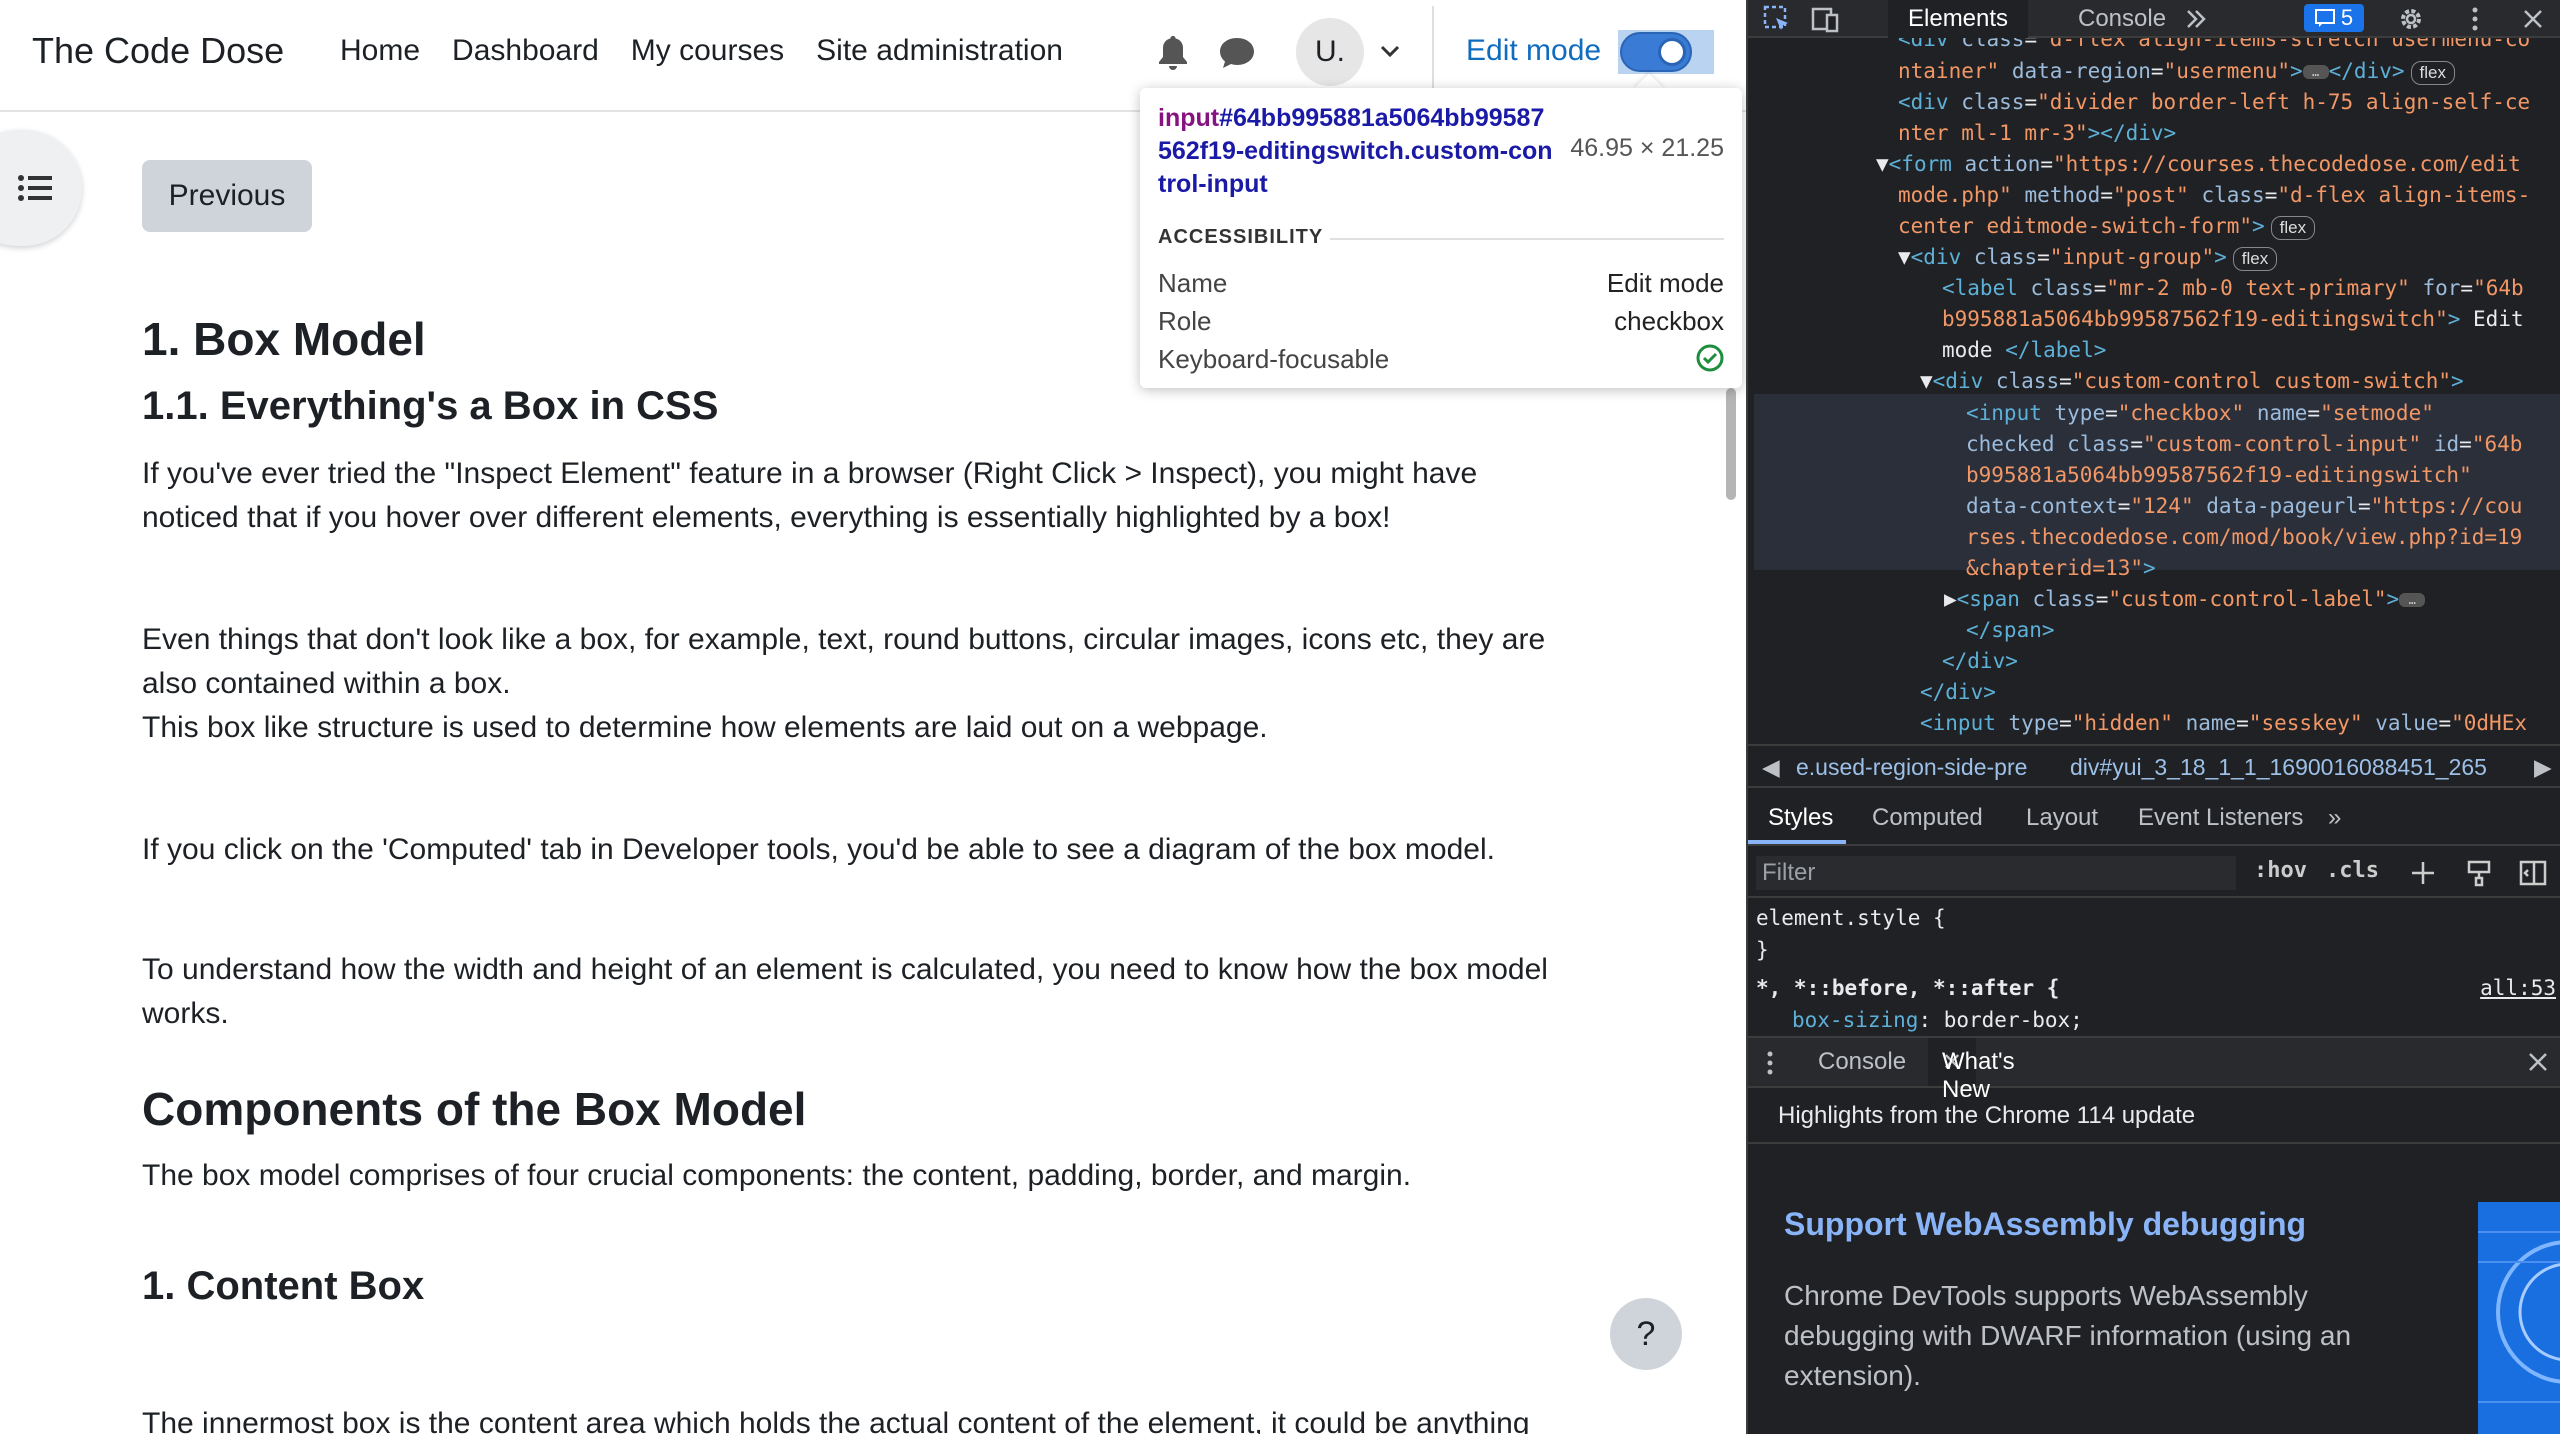  I want to click on dom-node: mode </label>, so click(2024, 350).